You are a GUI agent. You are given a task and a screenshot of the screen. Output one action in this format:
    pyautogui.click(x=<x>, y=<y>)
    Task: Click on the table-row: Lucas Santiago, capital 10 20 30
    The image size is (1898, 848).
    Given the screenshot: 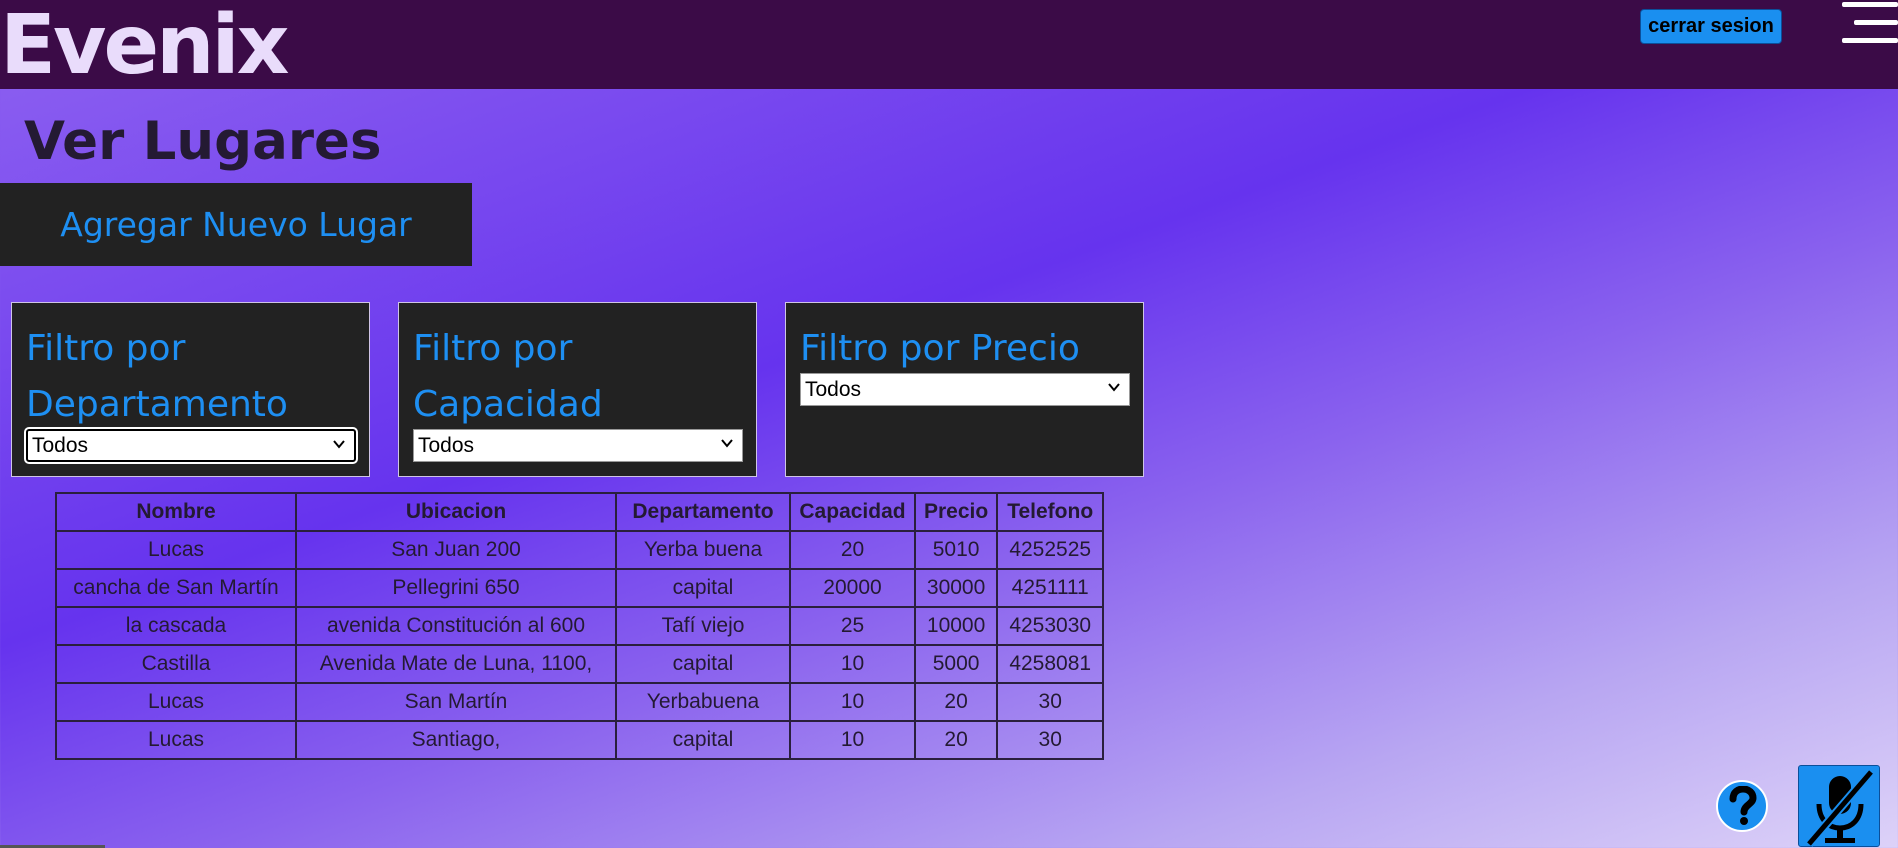 What is the action you would take?
    pyautogui.click(x=580, y=740)
    